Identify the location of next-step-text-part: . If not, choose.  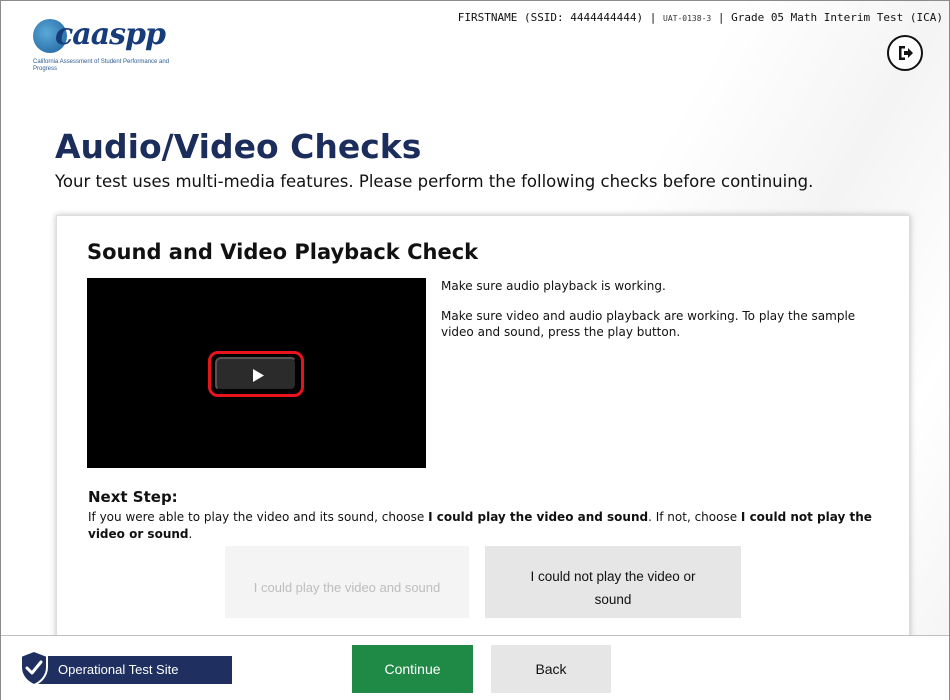
(694, 517).